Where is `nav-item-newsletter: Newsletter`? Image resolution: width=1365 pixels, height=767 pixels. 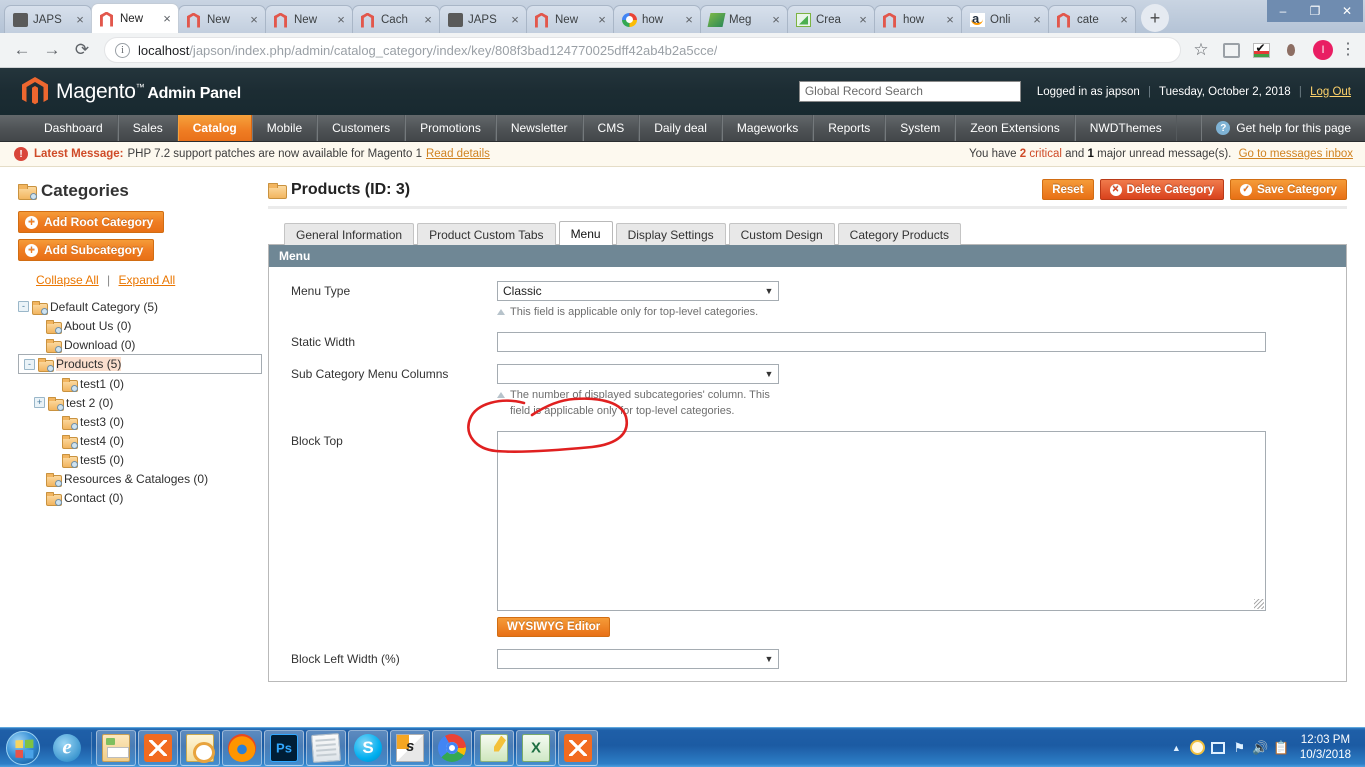 nav-item-newsletter: Newsletter is located at coordinates (539, 128).